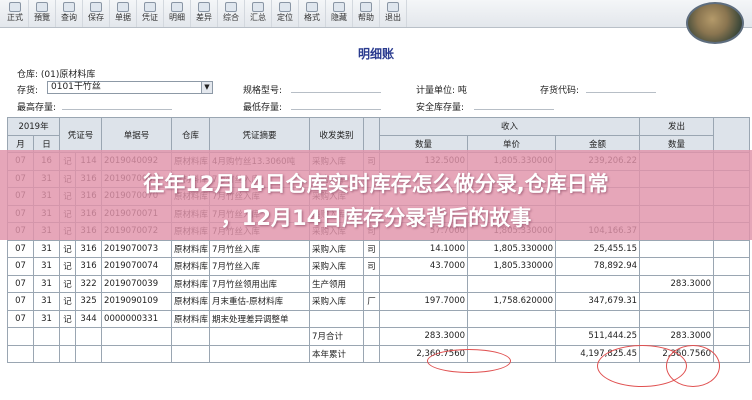 This screenshot has width=752, height=400. I want to click on exit-icon, so click(393, 7).